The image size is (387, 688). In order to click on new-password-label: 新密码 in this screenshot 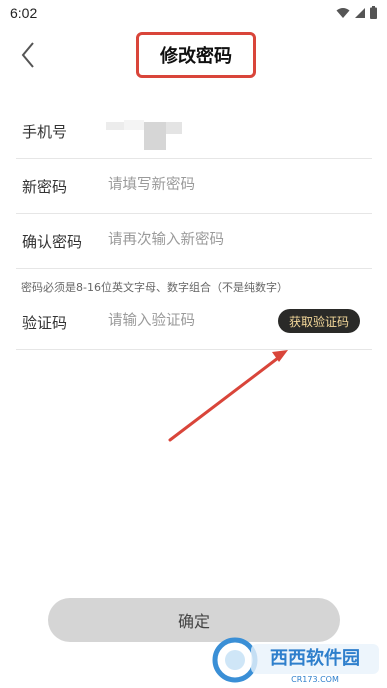, I will do `click(45, 187)`.